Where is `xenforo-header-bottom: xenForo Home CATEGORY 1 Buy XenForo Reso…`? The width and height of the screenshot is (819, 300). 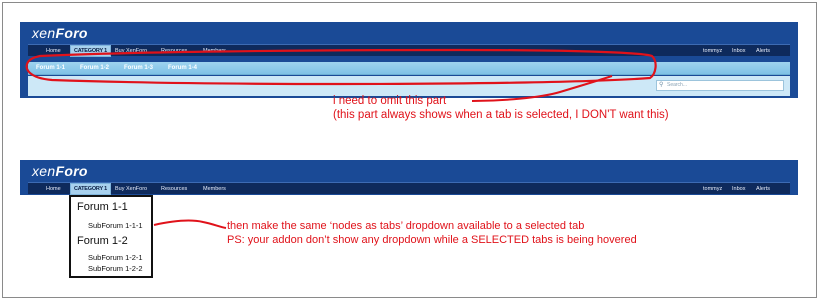 xenforo-header-bottom: xenForo Home CATEGORY 1 Buy XenForo Reso… is located at coordinates (409, 177).